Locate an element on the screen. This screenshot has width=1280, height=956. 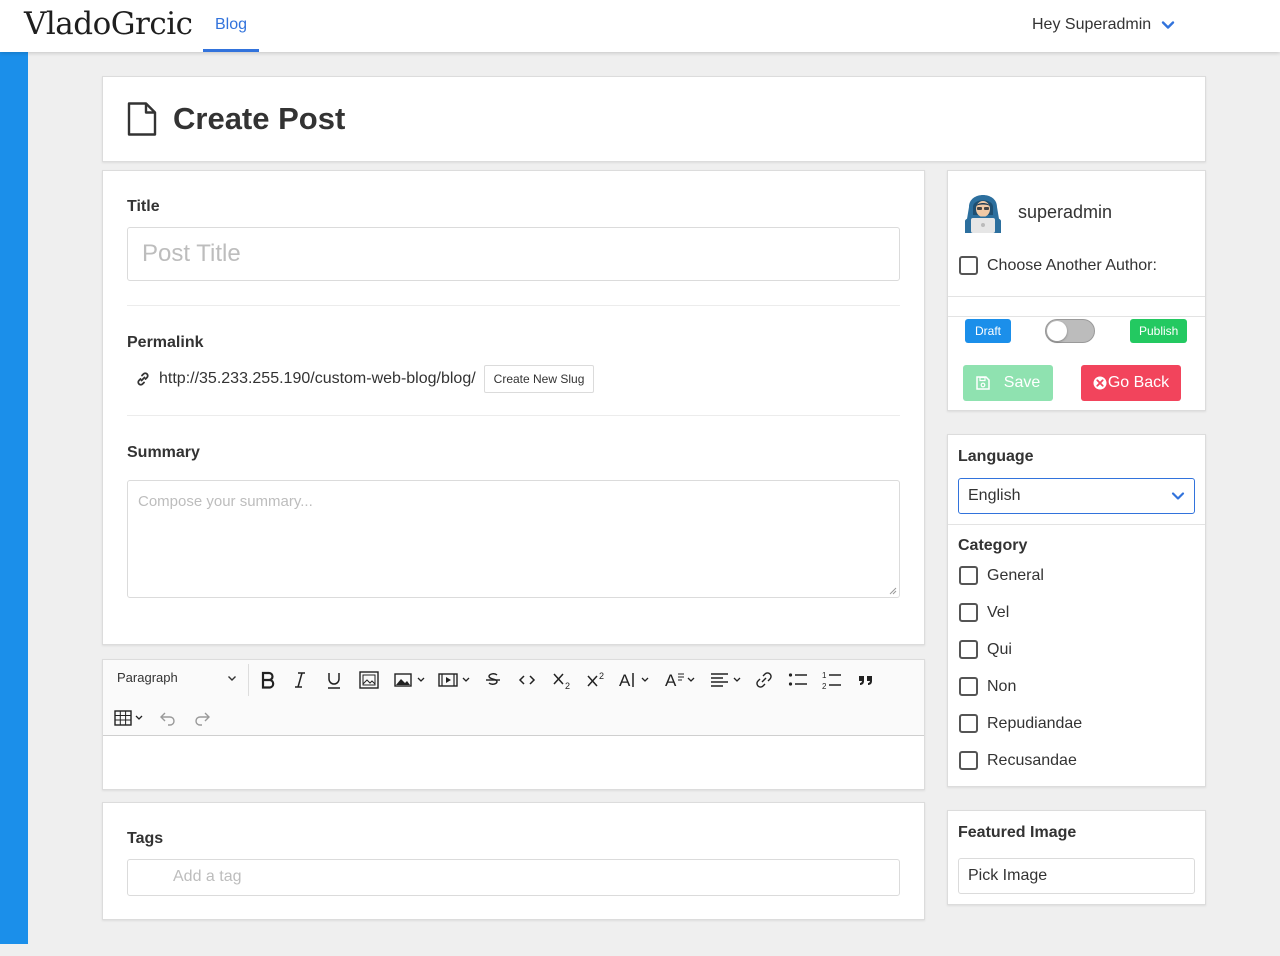
category-checkbox-repudiandae: Repudiandae is located at coordinates (1020, 723).